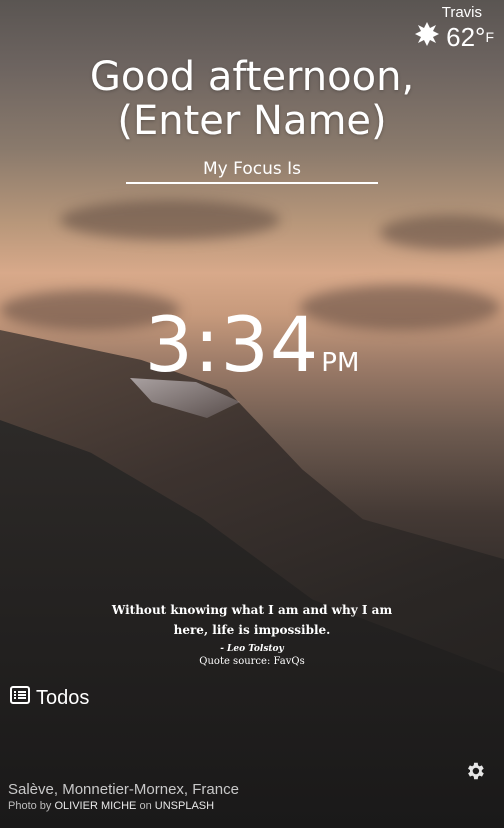 The image size is (504, 828). What do you see at coordinates (252, 171) in the screenshot?
I see `focus-input: My Focus Is` at bounding box center [252, 171].